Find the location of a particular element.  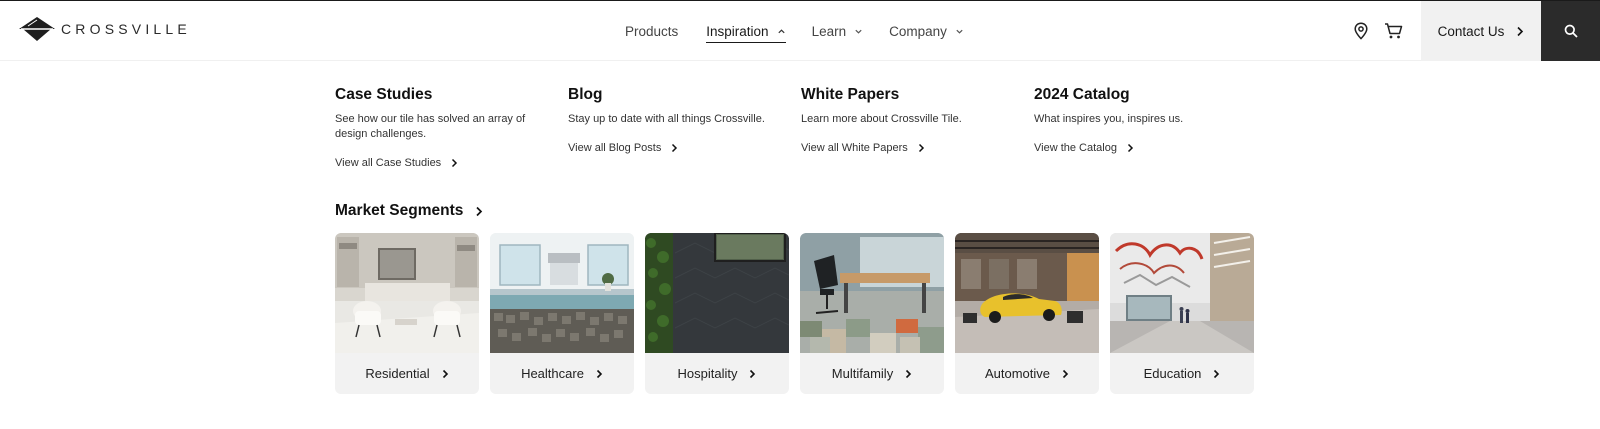

search-icon is located at coordinates (1571, 31).